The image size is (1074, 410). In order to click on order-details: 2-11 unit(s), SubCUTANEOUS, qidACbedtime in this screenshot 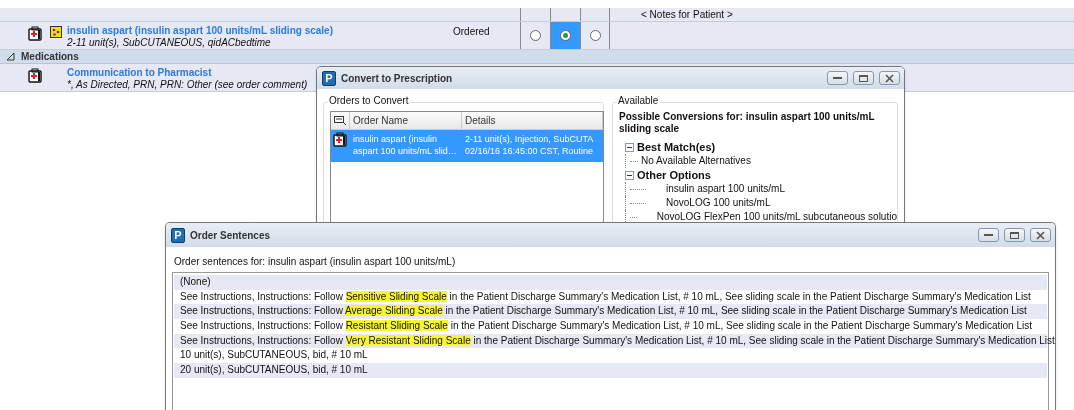, I will do `click(169, 43)`.